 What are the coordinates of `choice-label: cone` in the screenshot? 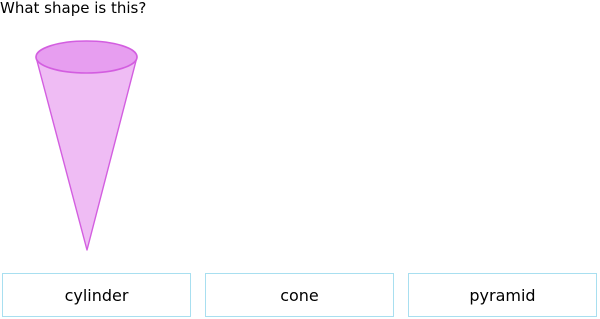 It's located at (299, 295).